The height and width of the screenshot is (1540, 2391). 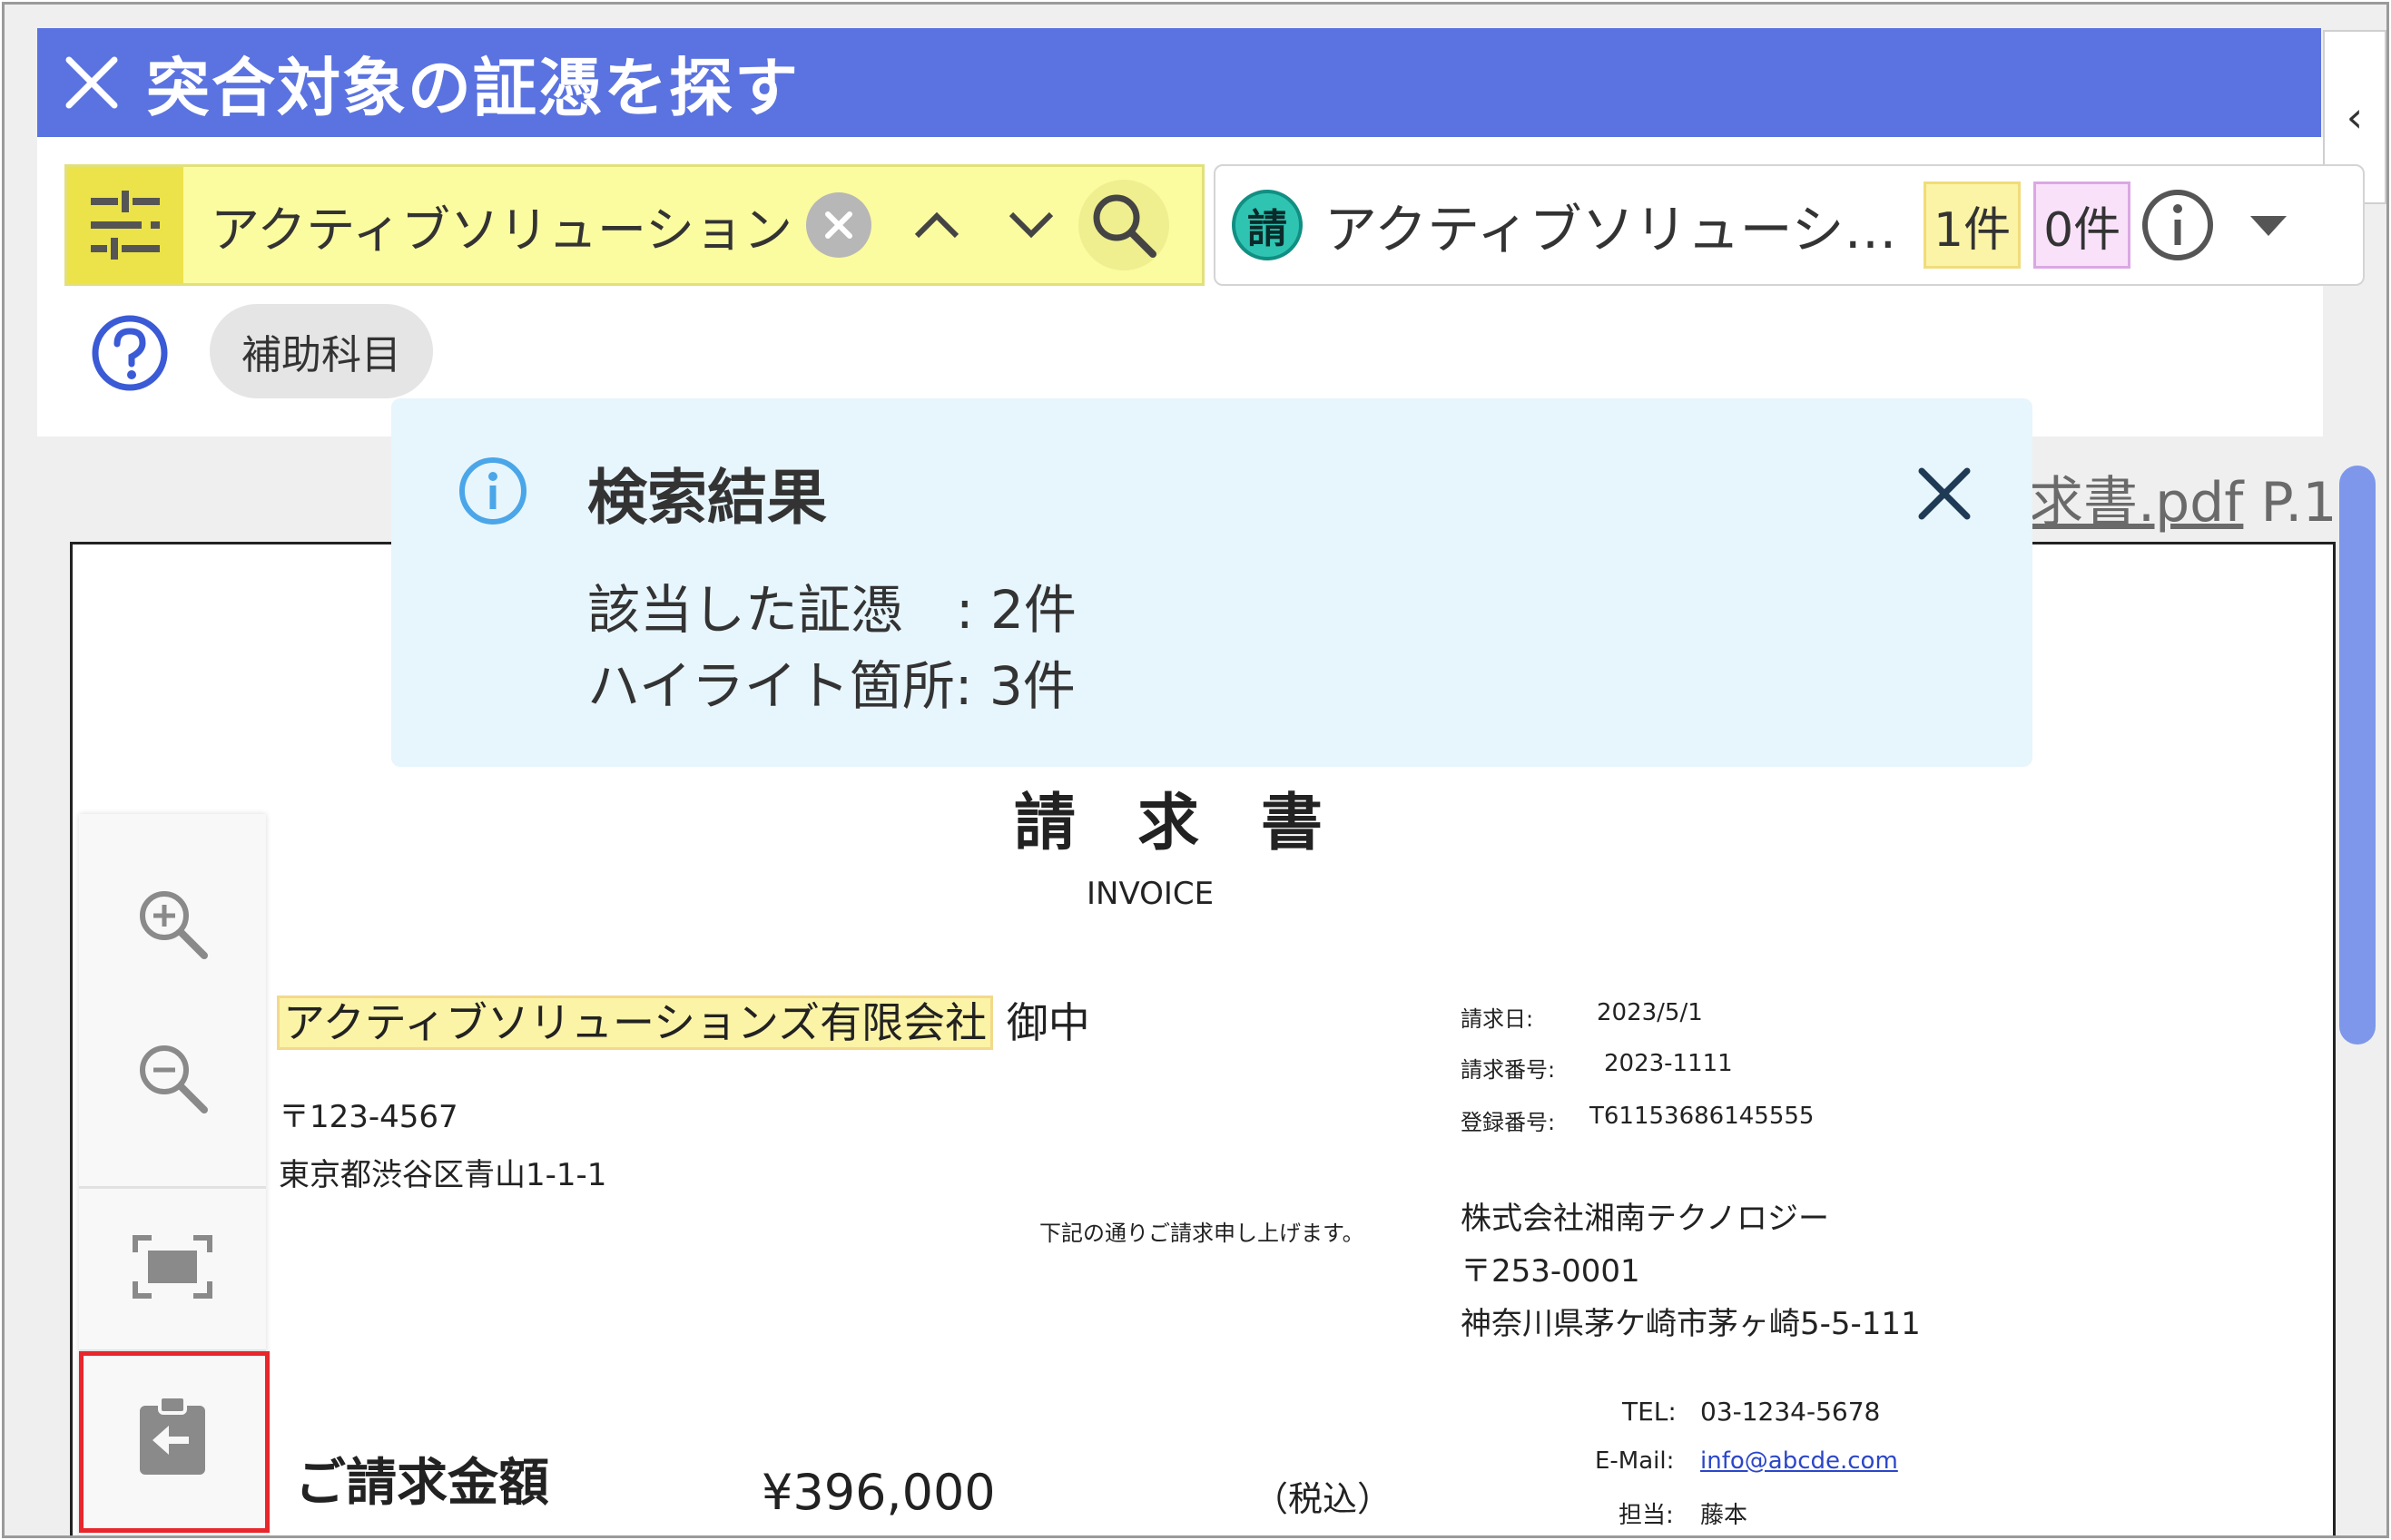 What do you see at coordinates (636, 1023) in the screenshot?
I see `recipient-company-highlight: アクティブソリューションズ有限会社` at bounding box center [636, 1023].